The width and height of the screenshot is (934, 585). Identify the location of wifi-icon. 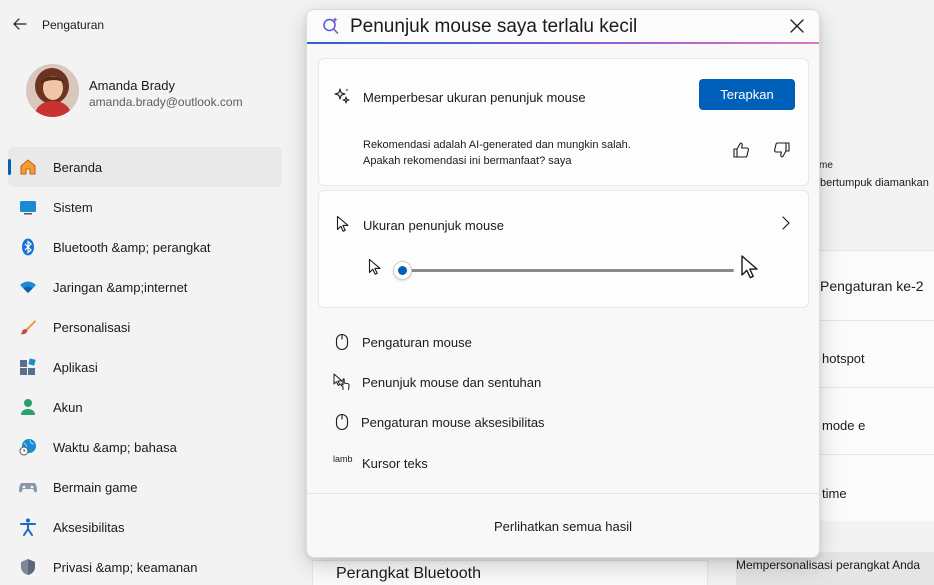
(28, 287).